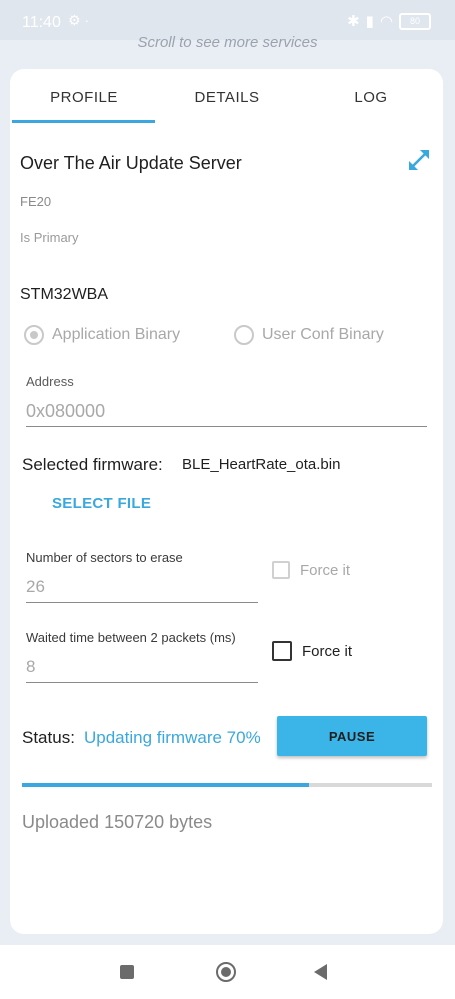  Describe the element at coordinates (320, 972) in the screenshot. I see `back-icon` at that location.